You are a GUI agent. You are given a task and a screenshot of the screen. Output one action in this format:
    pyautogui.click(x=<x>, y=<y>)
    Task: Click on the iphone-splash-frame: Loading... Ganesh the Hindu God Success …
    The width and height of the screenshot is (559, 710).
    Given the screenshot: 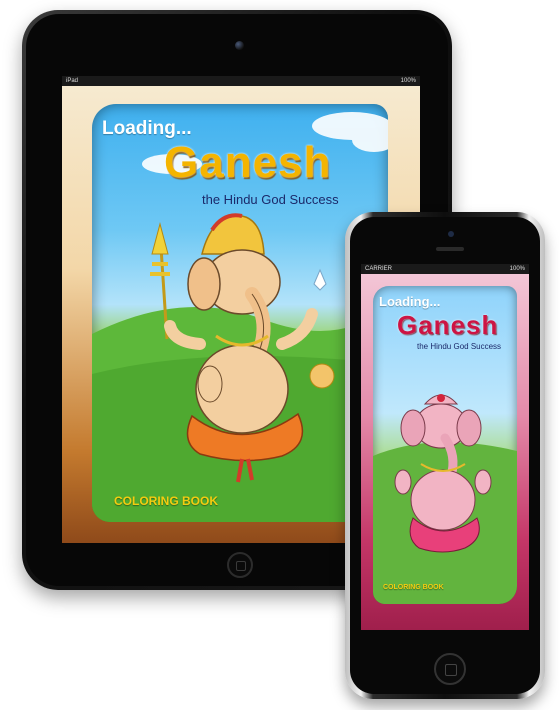 What is the action you would take?
    pyautogui.click(x=445, y=445)
    